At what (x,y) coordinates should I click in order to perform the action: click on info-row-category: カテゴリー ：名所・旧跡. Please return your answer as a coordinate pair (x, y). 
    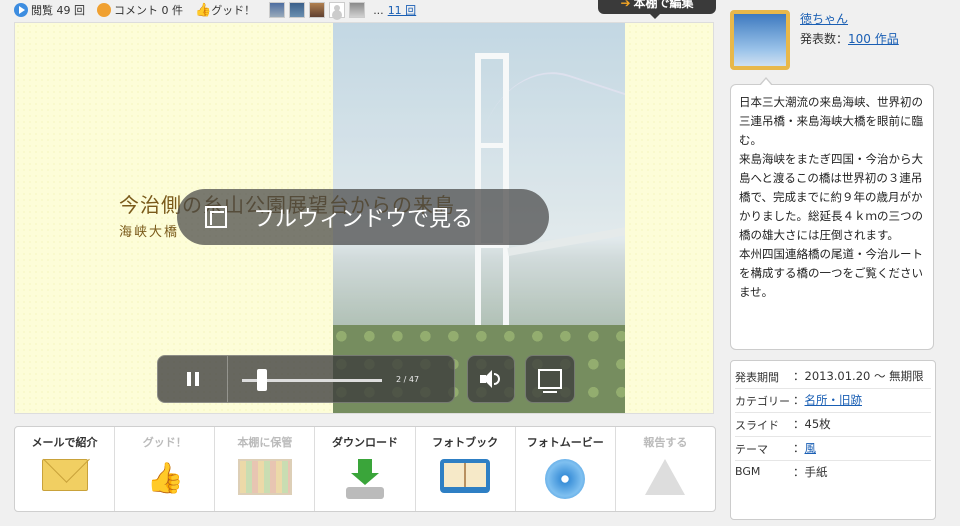
    Looking at the image, I should click on (833, 401).